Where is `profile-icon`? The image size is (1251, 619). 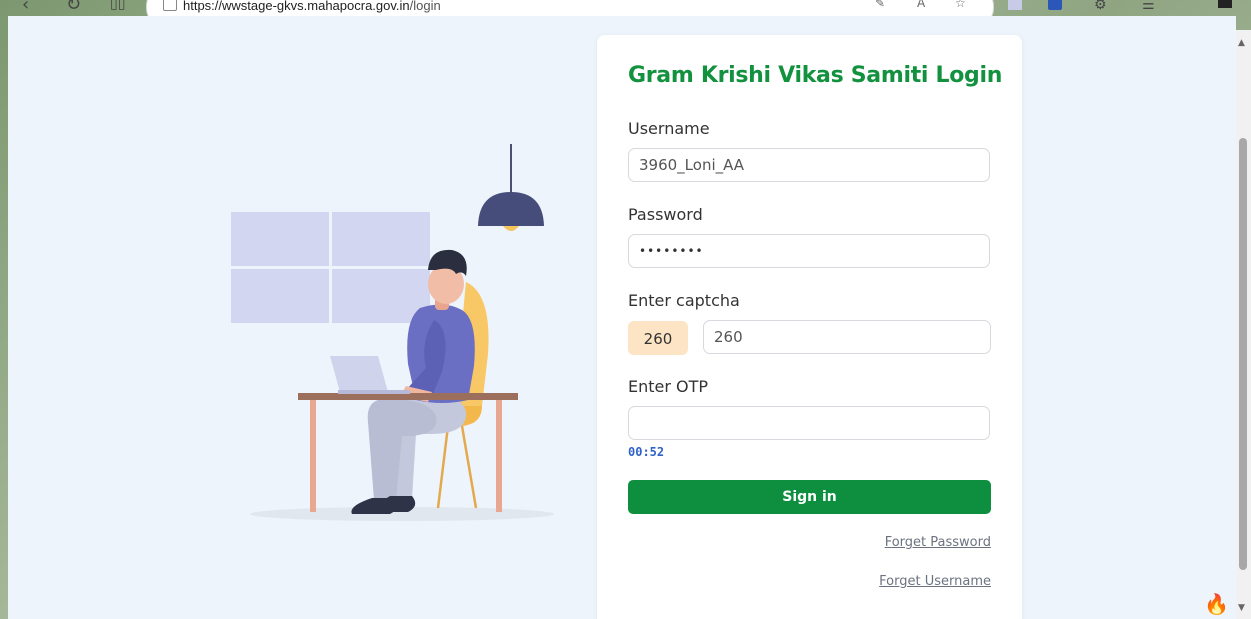 profile-icon is located at coordinates (1225, 4).